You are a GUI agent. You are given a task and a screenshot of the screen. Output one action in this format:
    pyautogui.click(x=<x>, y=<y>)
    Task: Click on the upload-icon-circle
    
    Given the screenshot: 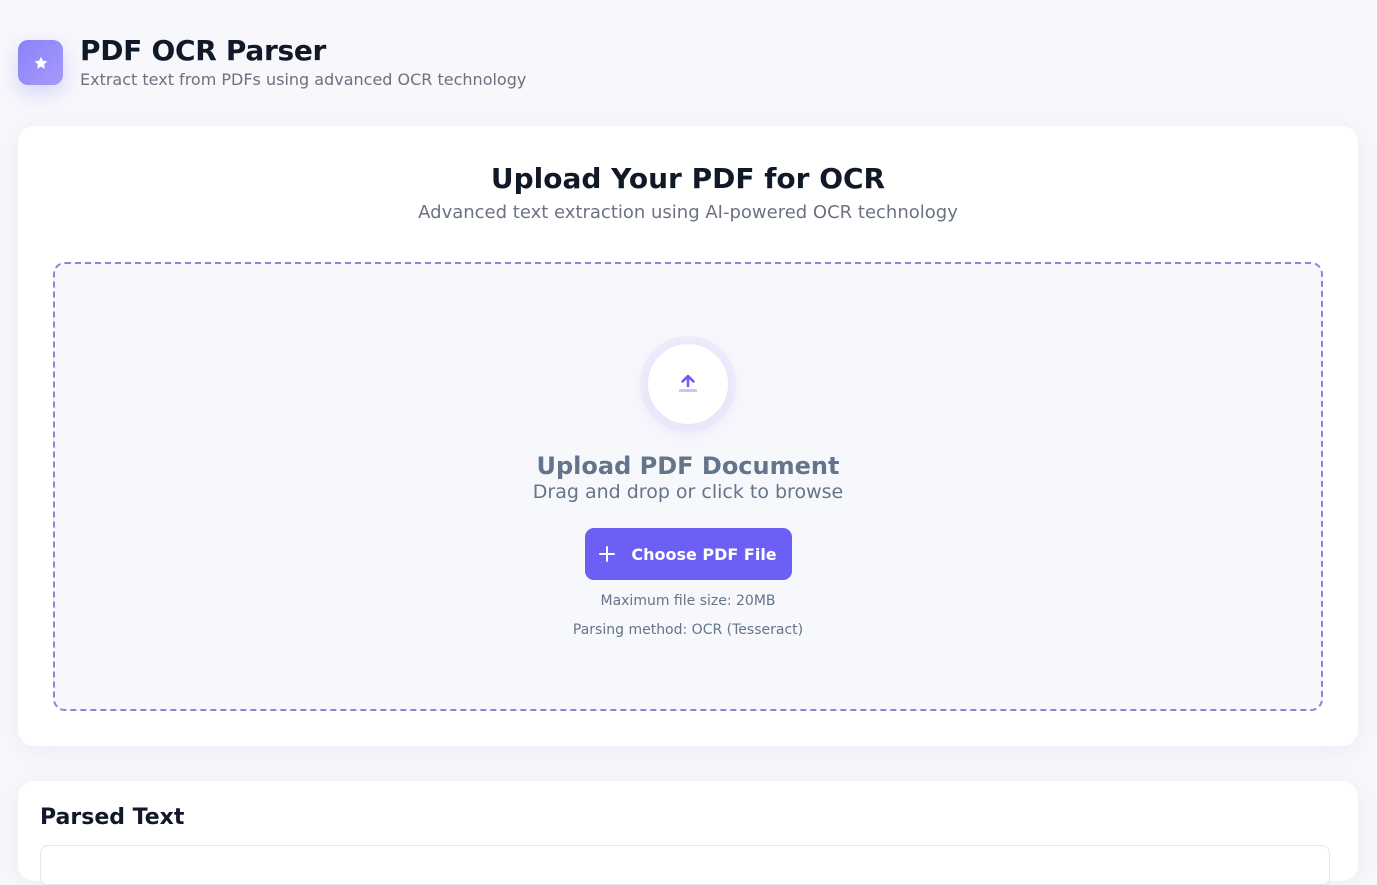 What is the action you would take?
    pyautogui.click(x=688, y=384)
    